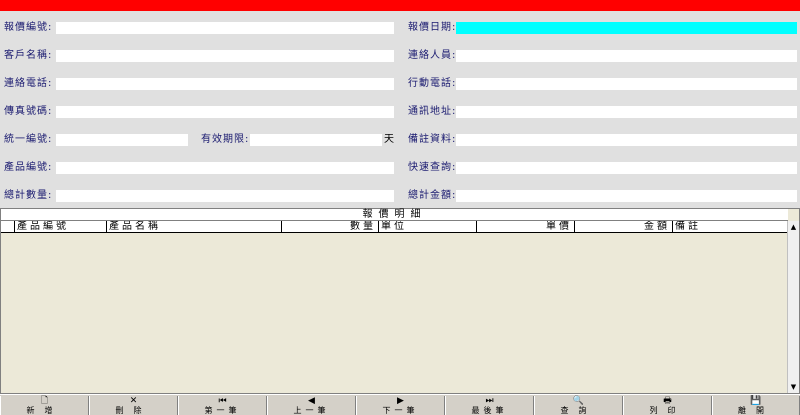  I want to click on prev-record-icon: ◀, so click(311, 401).